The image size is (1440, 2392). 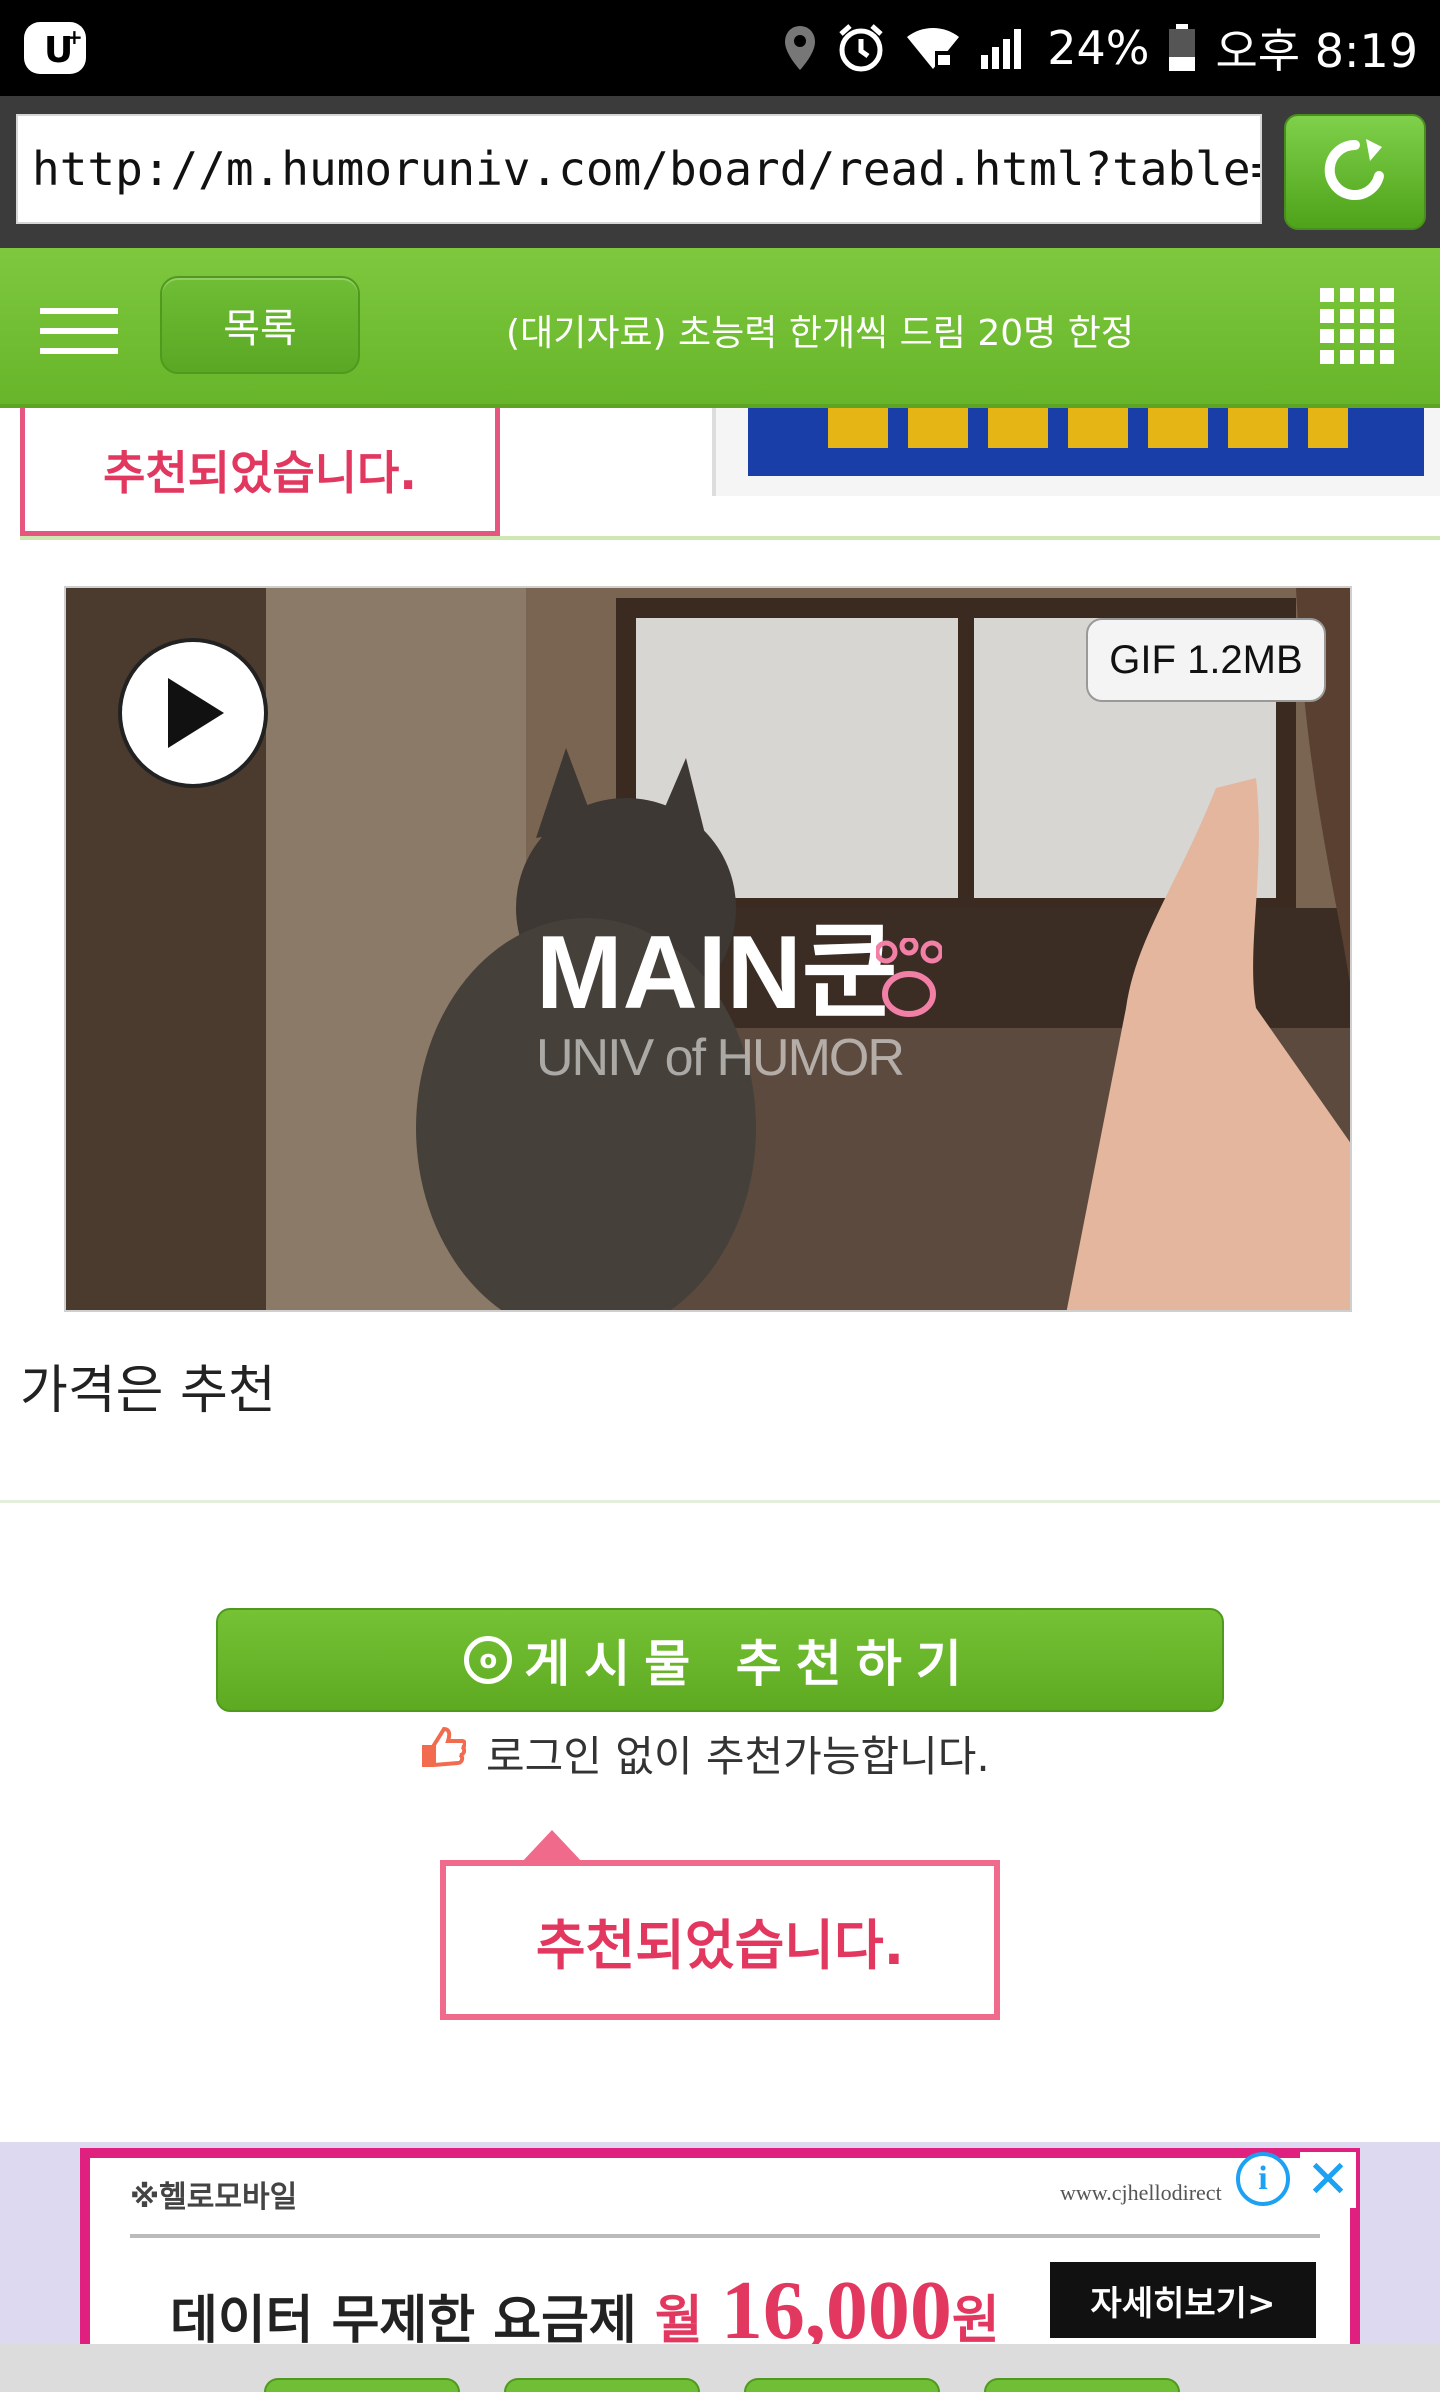 What do you see at coordinates (722, 2385) in the screenshot?
I see `bottom-tabs` at bounding box center [722, 2385].